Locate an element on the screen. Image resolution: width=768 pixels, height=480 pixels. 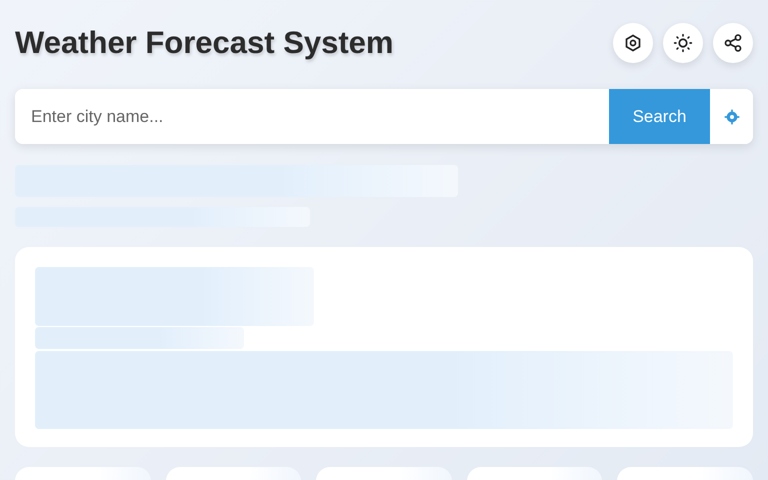
share-button is located at coordinates (733, 43).